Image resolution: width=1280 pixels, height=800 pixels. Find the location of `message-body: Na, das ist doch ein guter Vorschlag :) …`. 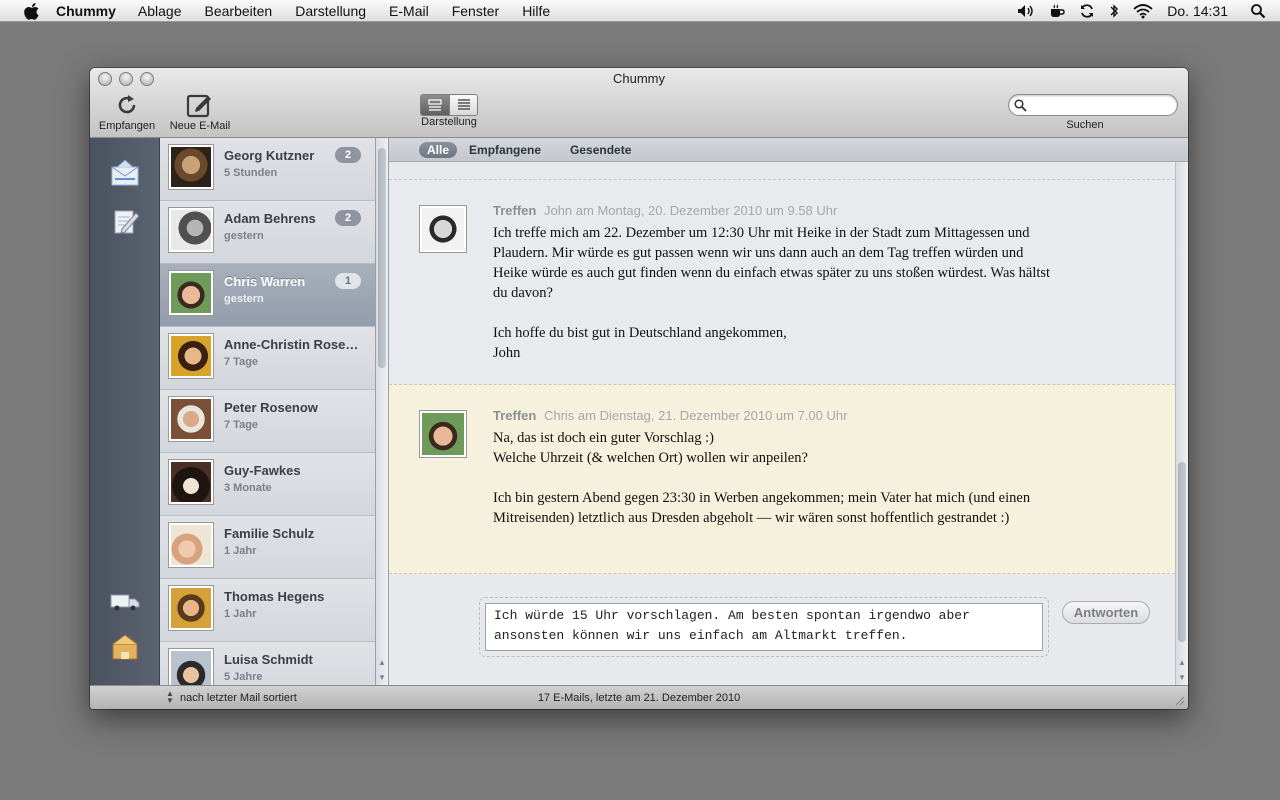

message-body: Na, das ist doch ein guter Vorschlag :) … is located at coordinates (773, 488).